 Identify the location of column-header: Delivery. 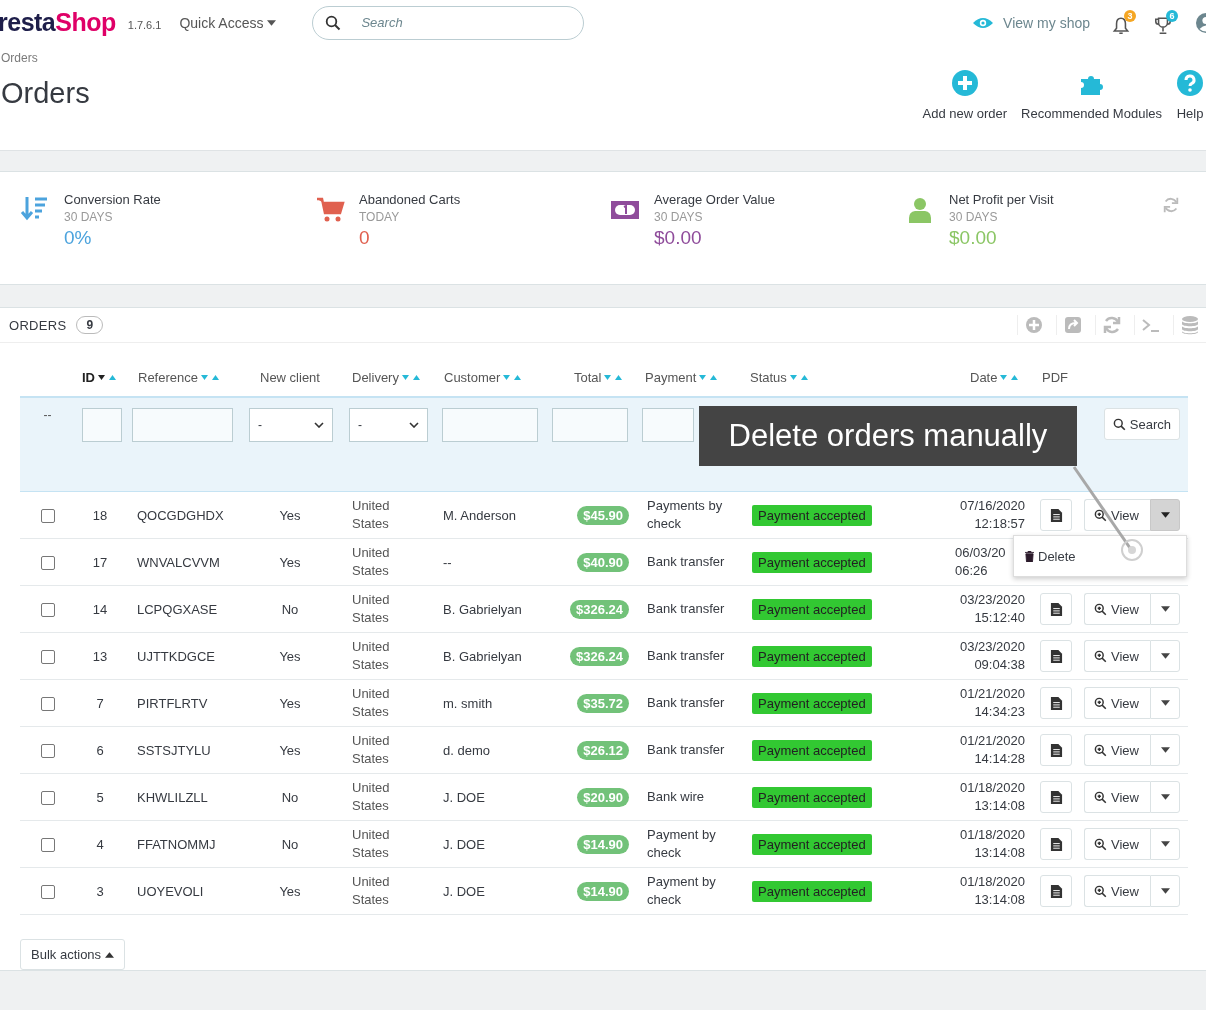
(375, 378).